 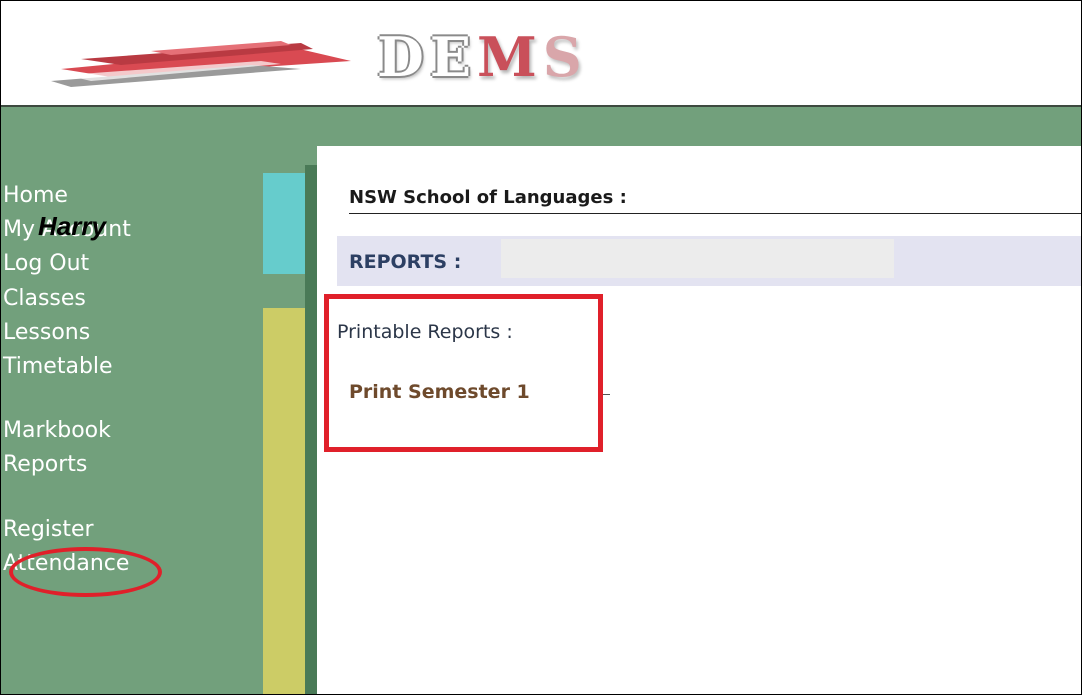 What do you see at coordinates (57, 465) in the screenshot?
I see `nav-reports: Reports` at bounding box center [57, 465].